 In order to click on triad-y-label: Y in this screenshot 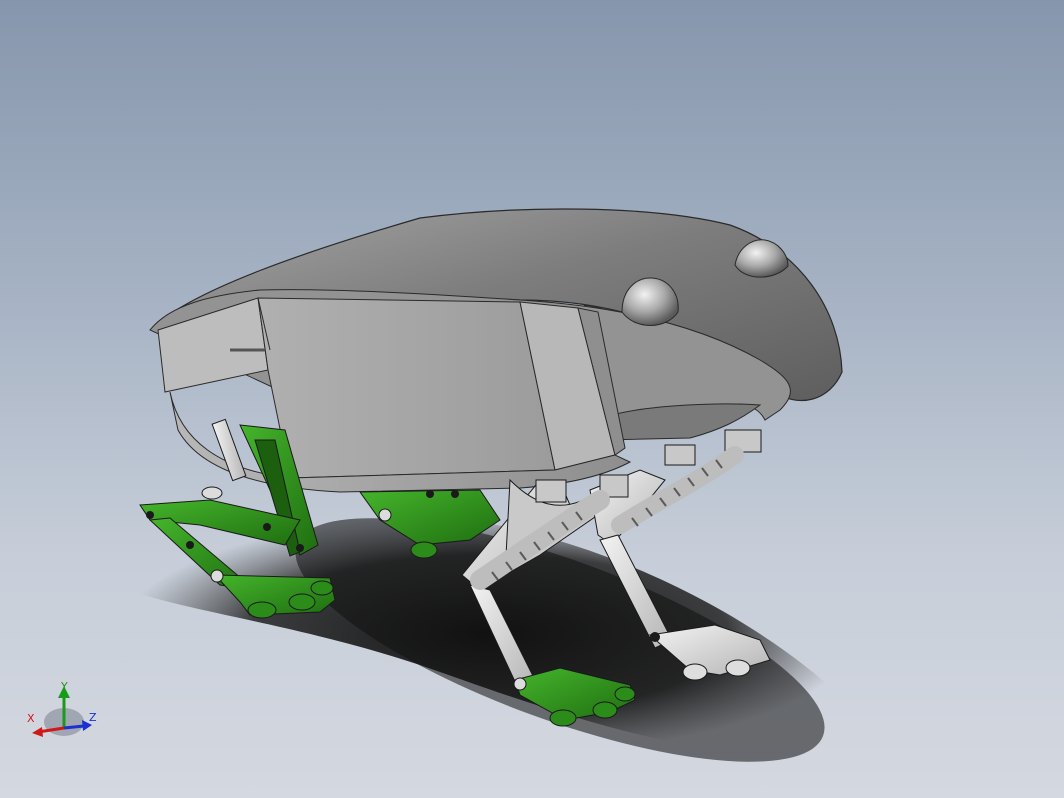, I will do `click(64, 686)`.